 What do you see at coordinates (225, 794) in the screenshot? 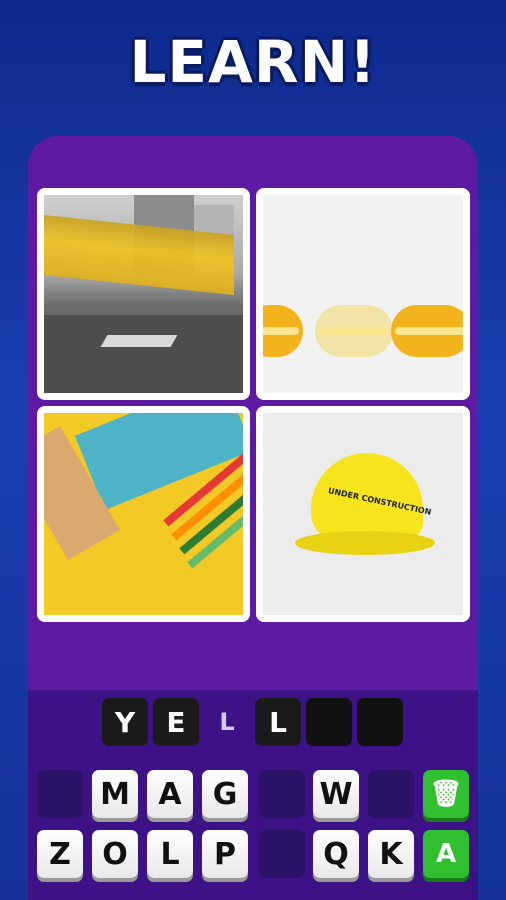
I see `key-g: G` at bounding box center [225, 794].